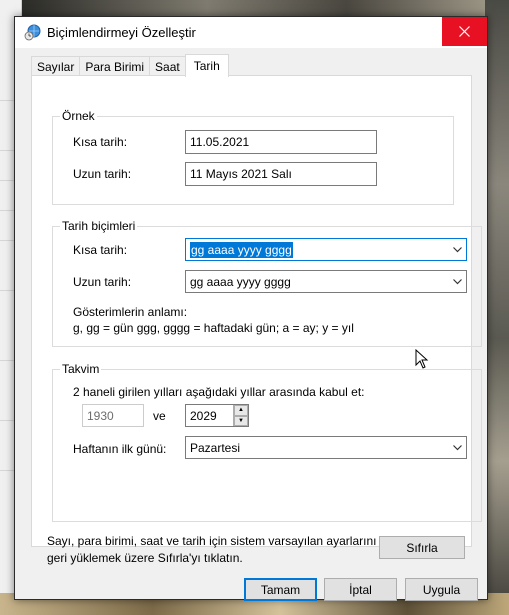 The height and width of the screenshot is (615, 509). I want to click on tab-date: Tarih, so click(206, 65).